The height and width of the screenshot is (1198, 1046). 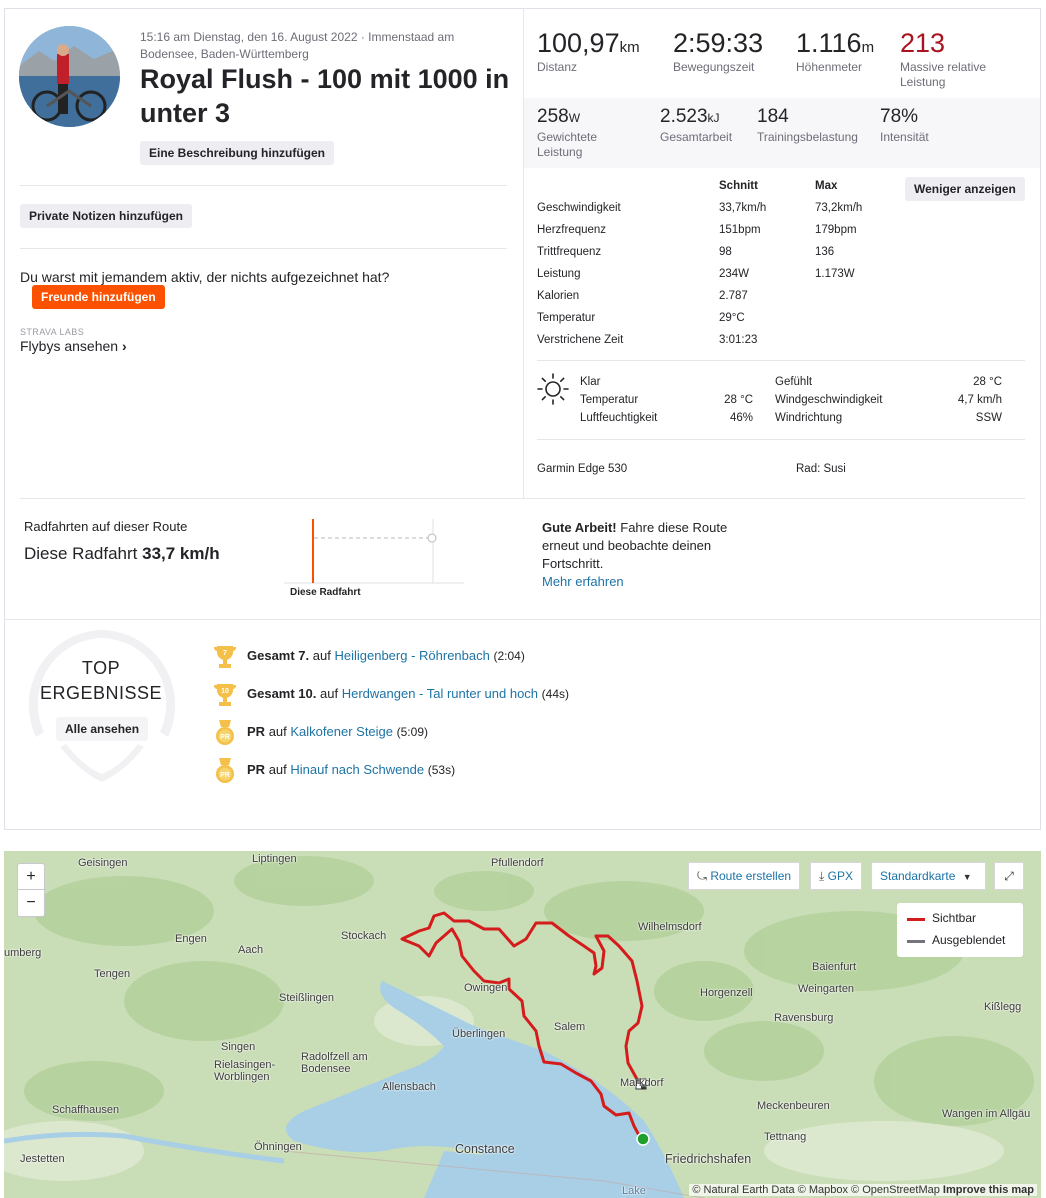 I want to click on avatar-photo, so click(x=69, y=76).